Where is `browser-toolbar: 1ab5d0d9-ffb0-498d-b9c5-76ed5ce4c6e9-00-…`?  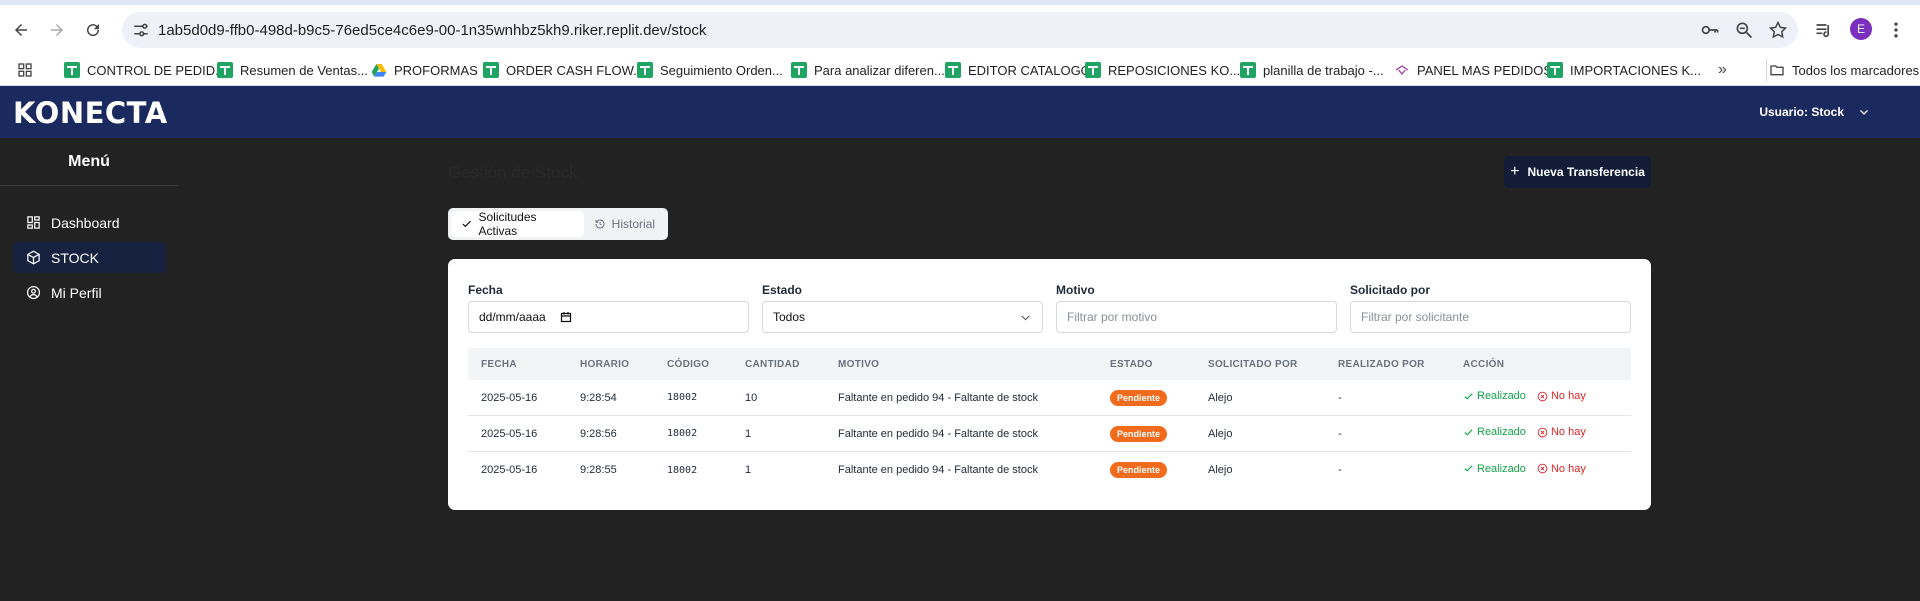 browser-toolbar: 1ab5d0d9-ffb0-498d-b9c5-76ed5ce4c6e9-00-… is located at coordinates (960, 27).